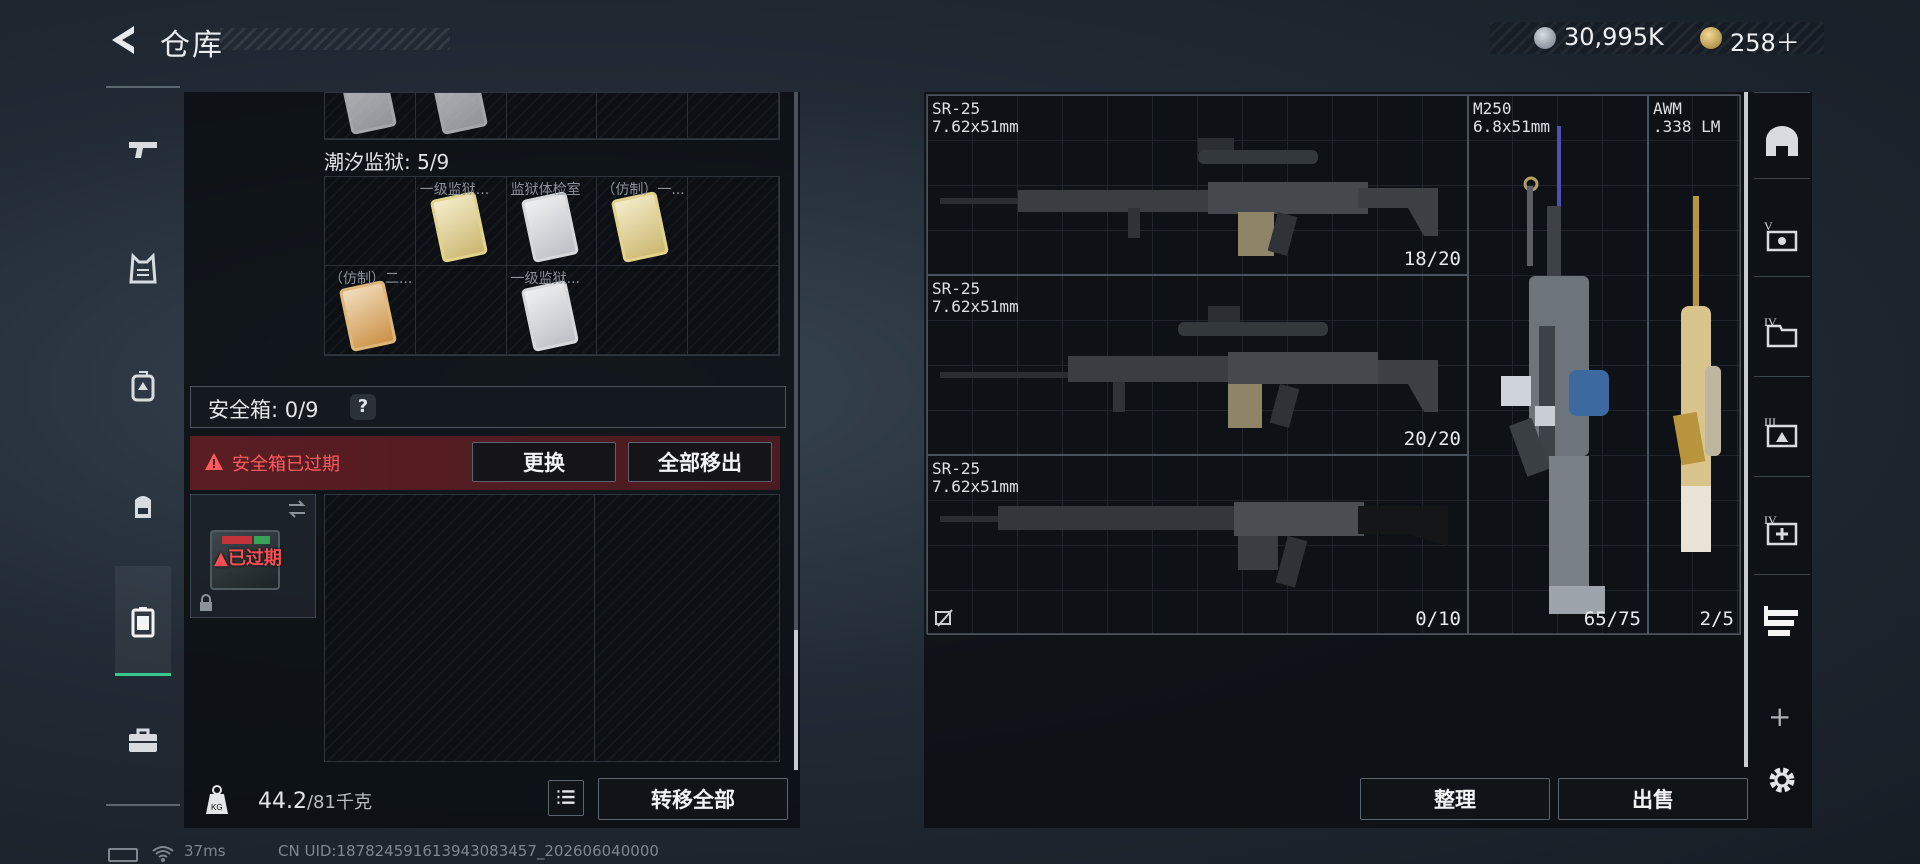 This screenshot has height=864, width=1920. Describe the element at coordinates (217, 799) in the screenshot. I see `weight-icon: KG` at that location.